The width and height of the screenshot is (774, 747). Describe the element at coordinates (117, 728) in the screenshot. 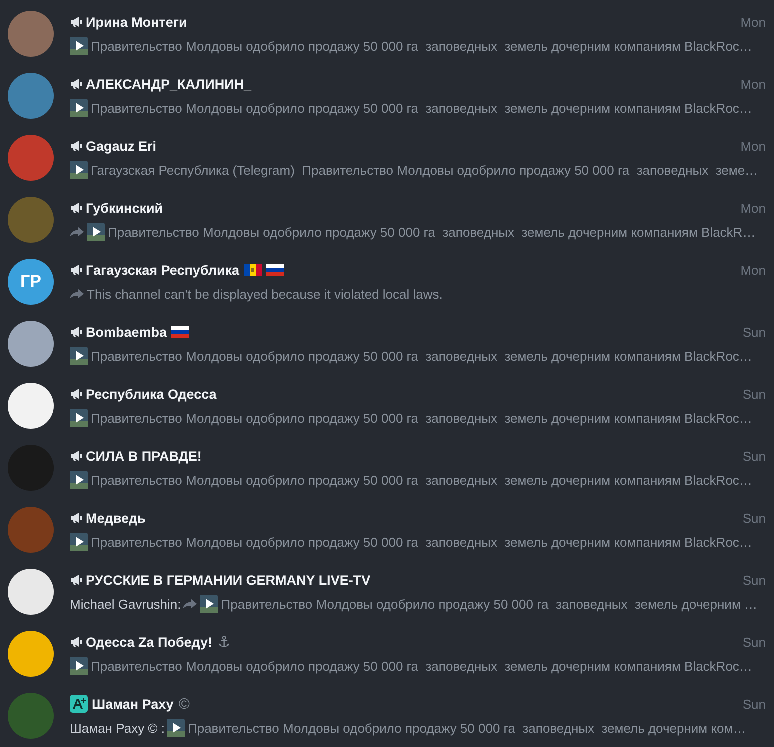

I see `sender-name: Шаман Раху © :` at that location.